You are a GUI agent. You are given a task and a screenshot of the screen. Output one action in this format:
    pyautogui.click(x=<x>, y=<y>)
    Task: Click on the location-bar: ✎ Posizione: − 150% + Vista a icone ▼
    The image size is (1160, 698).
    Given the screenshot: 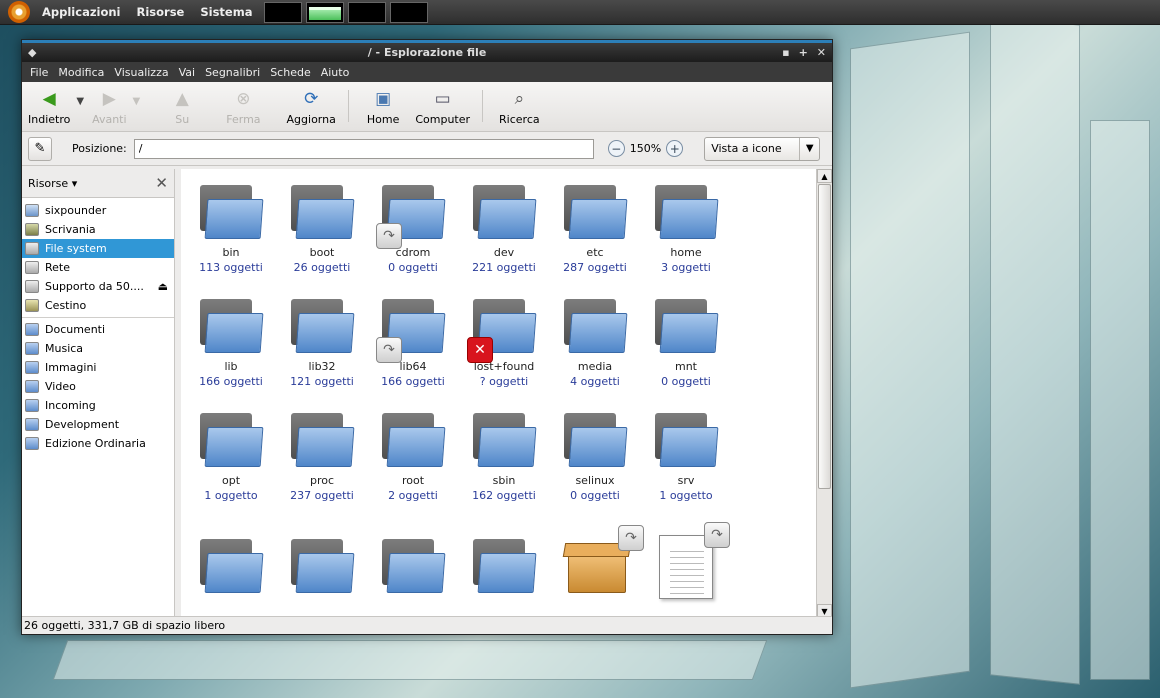 What is the action you would take?
    pyautogui.click(x=427, y=149)
    